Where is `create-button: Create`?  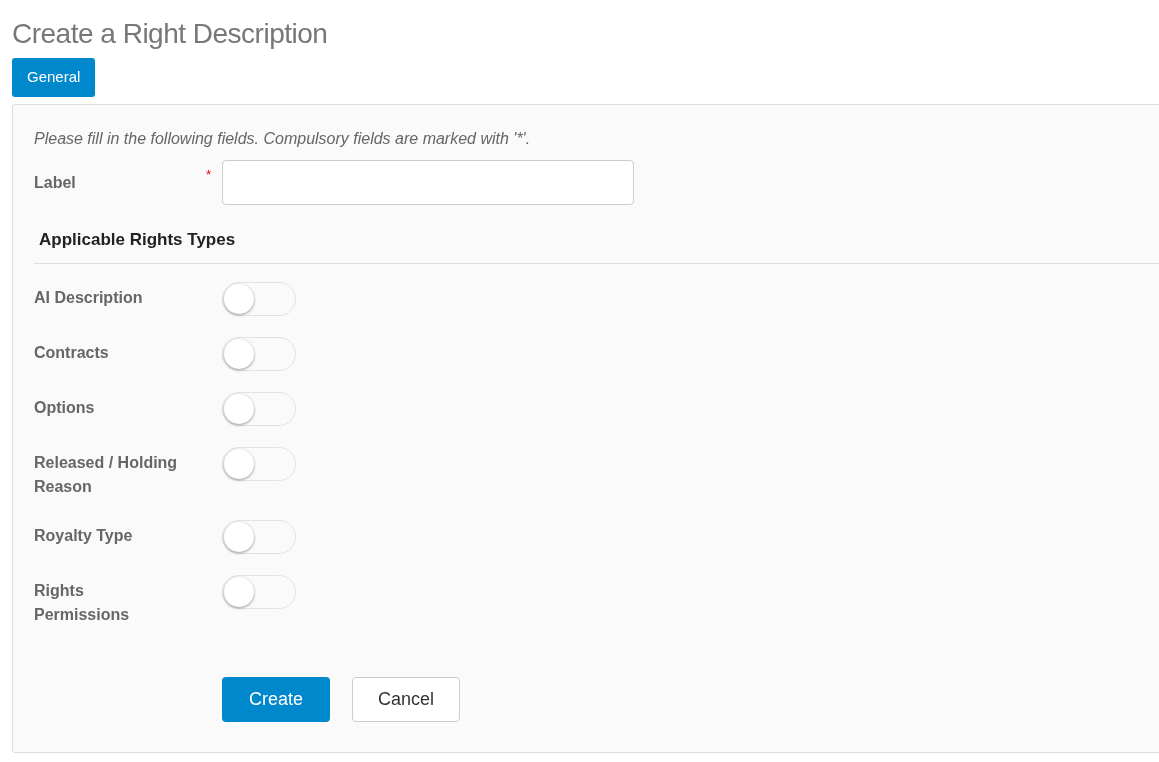 create-button: Create is located at coordinates (276, 699).